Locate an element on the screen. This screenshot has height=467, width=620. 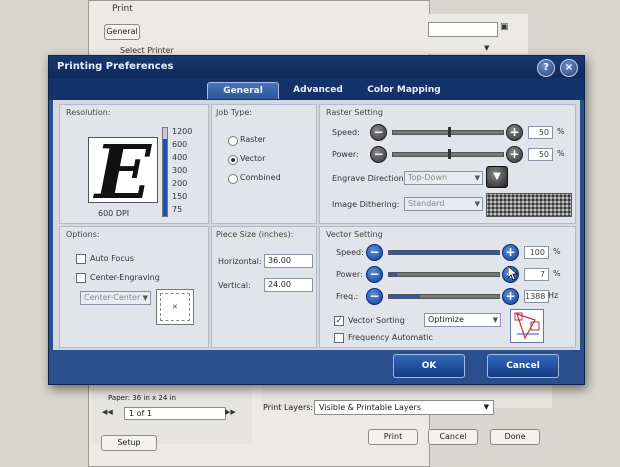
center-engraving-checkbox is located at coordinates (81, 278).